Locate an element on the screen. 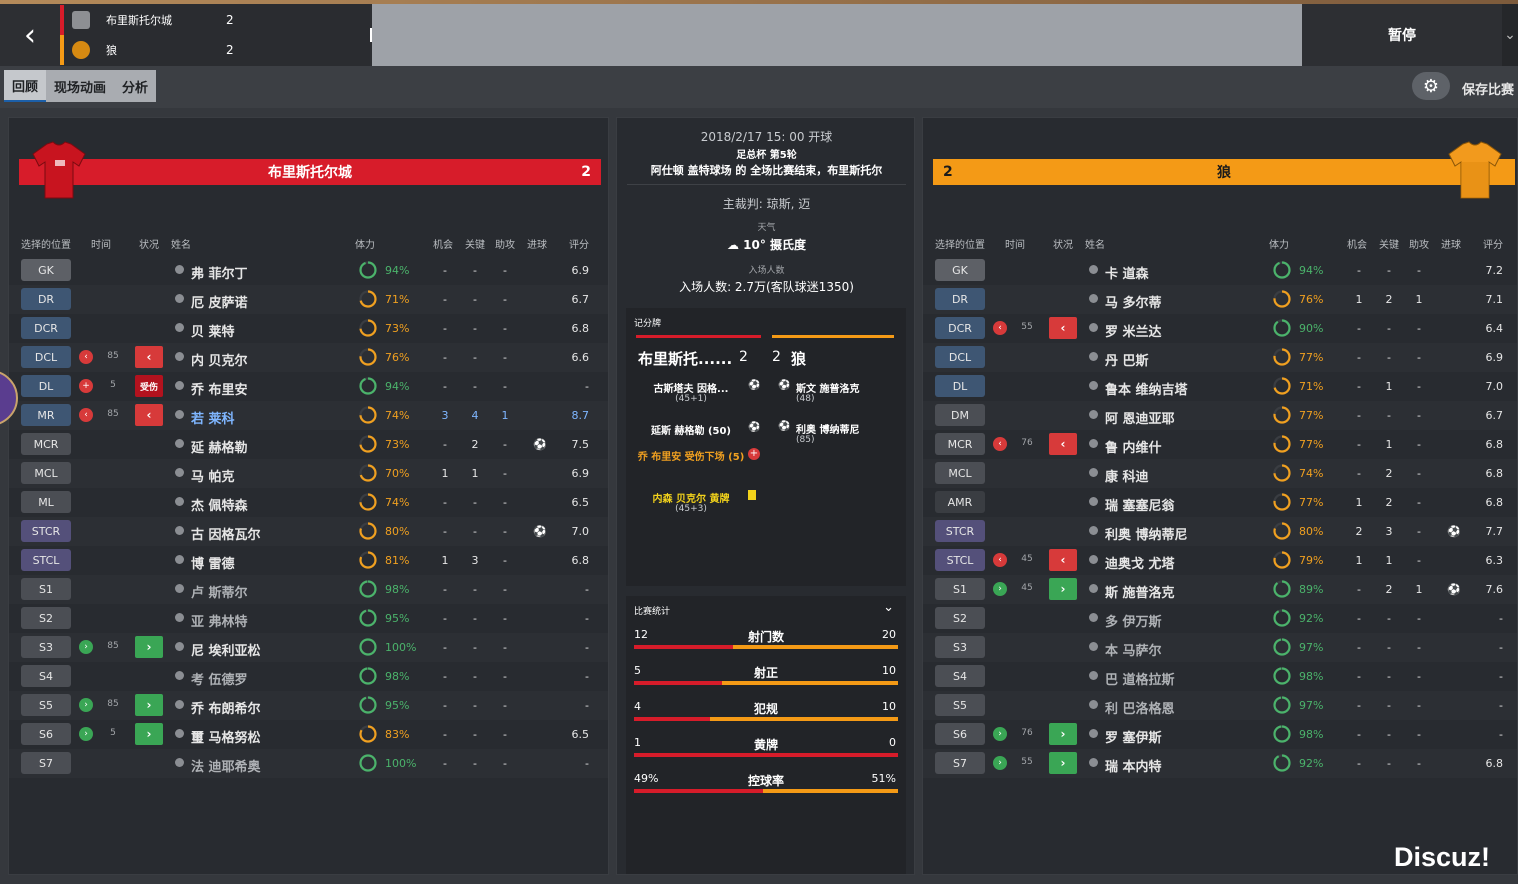 Image resolution: width=1518 pixels, height=884 pixels. player-row: STCL ‹ 45 ‹ 迪奥戈 尤塔 79% 1 1 - 6.3 is located at coordinates (1220, 560).